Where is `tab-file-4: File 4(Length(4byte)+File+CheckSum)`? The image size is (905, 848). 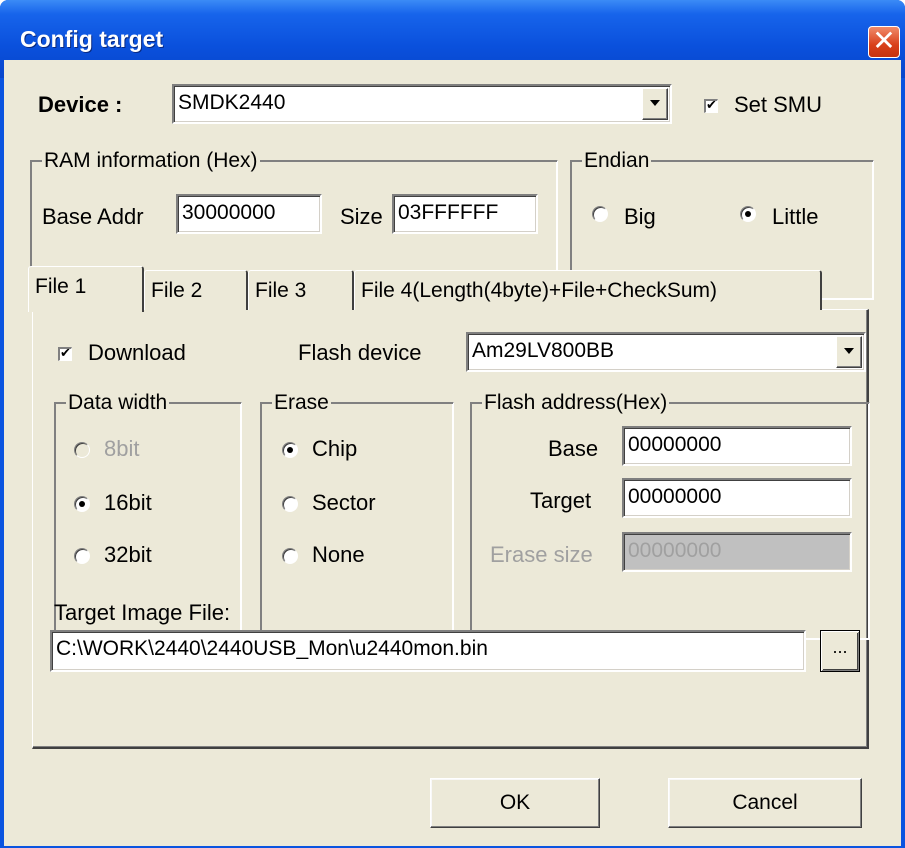 tab-file-4: File 4(Length(4byte)+File+CheckSum) is located at coordinates (588, 290).